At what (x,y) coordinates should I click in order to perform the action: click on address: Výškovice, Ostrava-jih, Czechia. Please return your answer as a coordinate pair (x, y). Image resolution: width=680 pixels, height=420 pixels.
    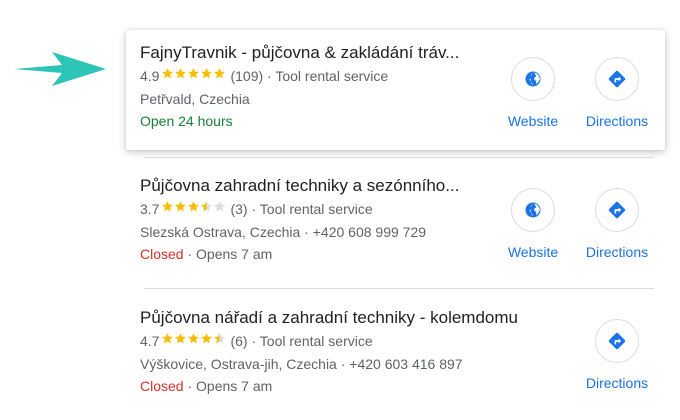
    Looking at the image, I should click on (238, 364).